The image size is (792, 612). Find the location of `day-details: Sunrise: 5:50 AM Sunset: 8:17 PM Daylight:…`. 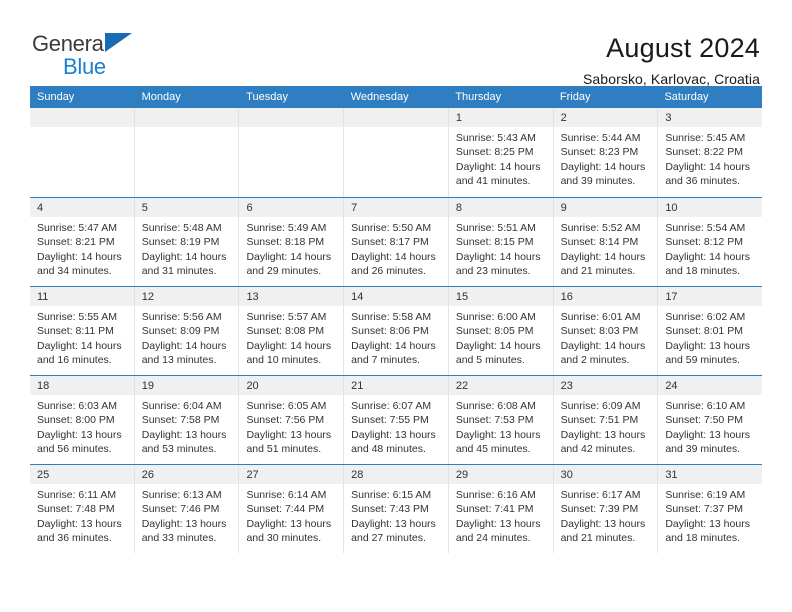

day-details: Sunrise: 5:50 AM Sunset: 8:17 PM Daylight:… is located at coordinates (396, 248).